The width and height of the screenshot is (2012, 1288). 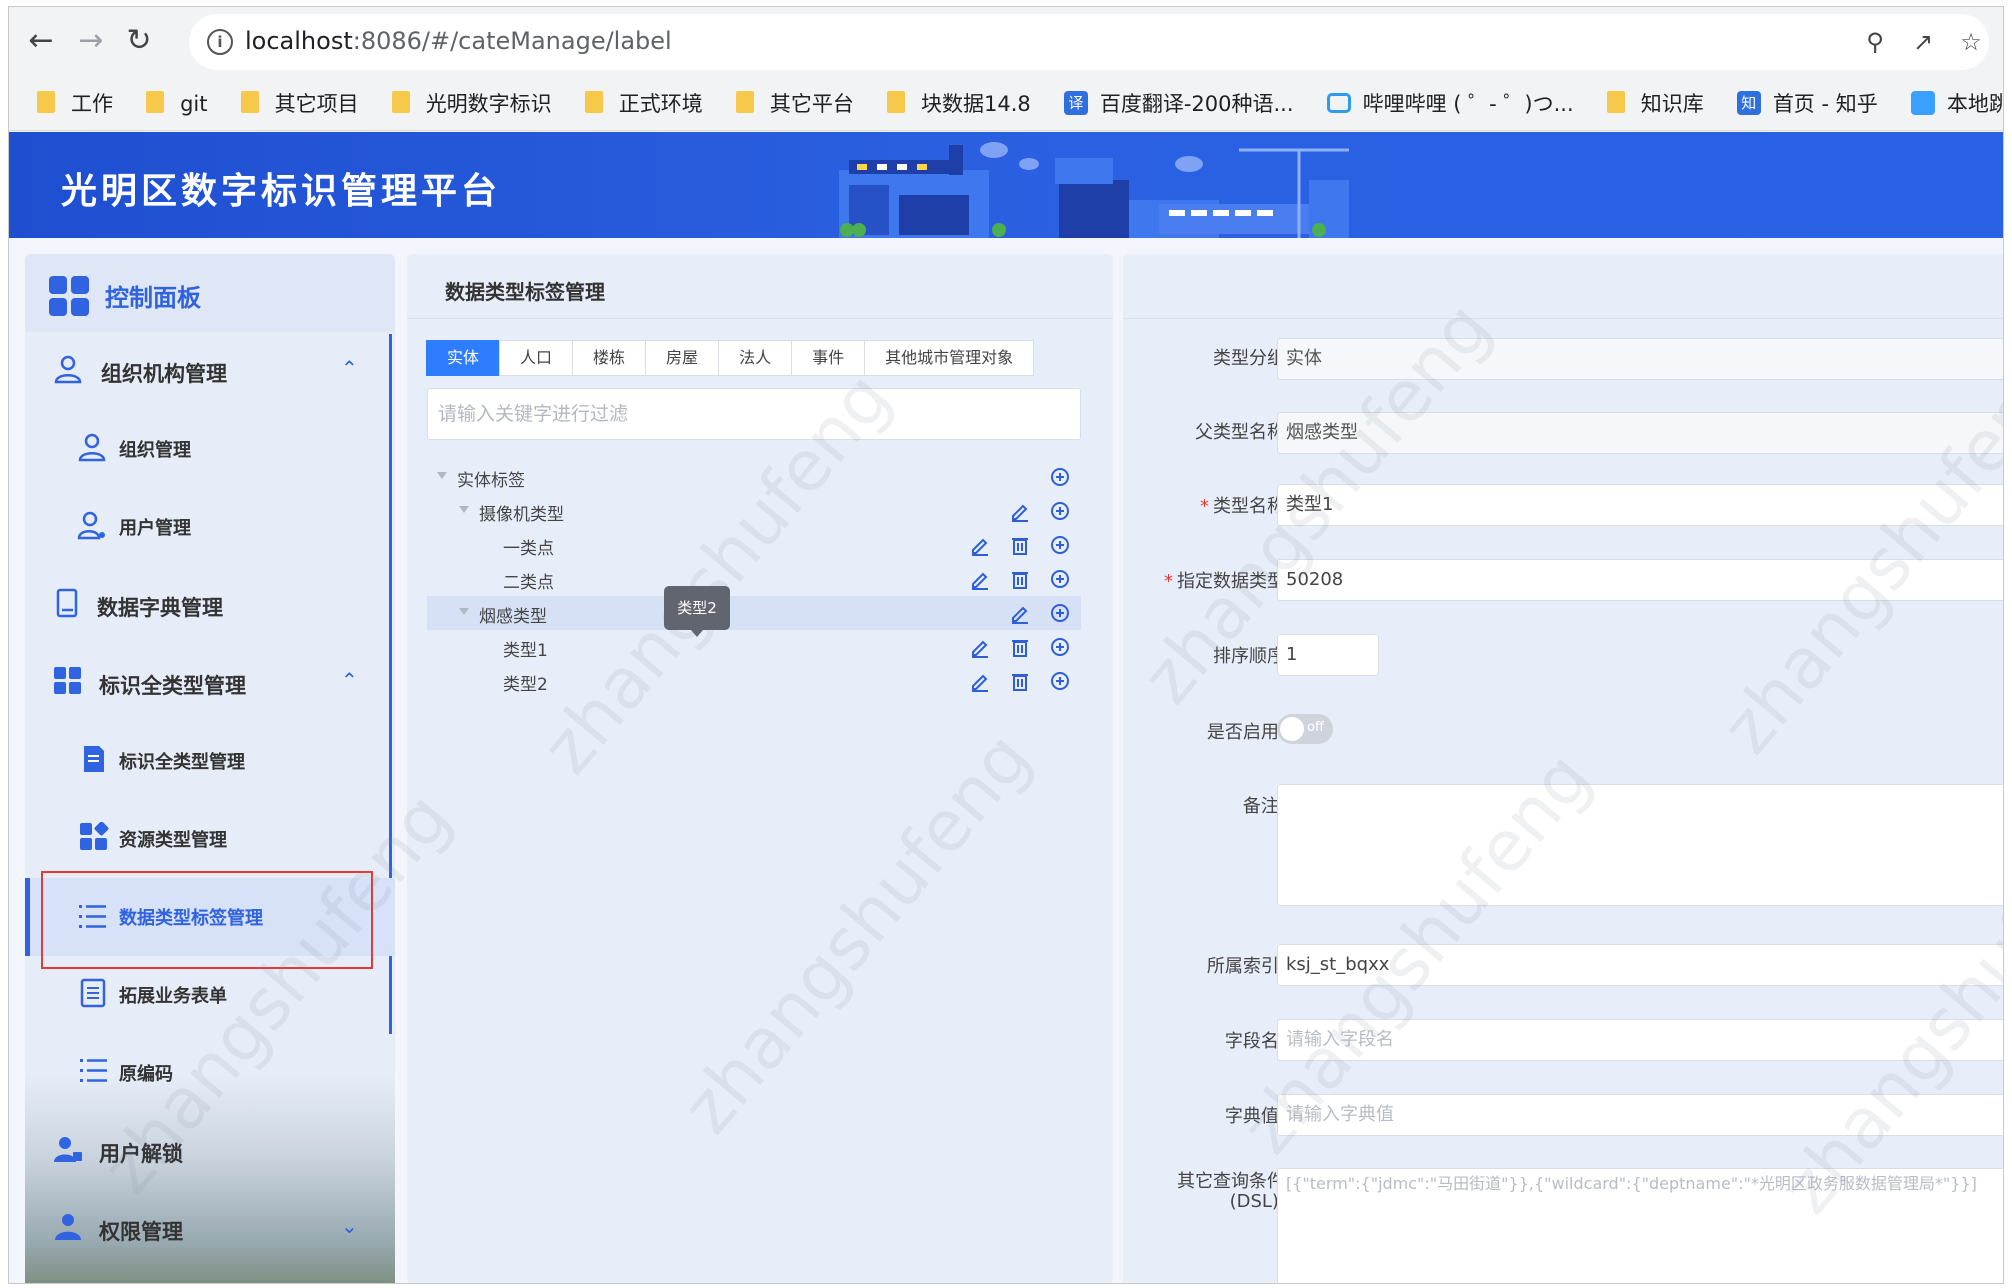 What do you see at coordinates (958, 103) in the screenshot?
I see `bookmark-item: 块数据14.8` at bounding box center [958, 103].